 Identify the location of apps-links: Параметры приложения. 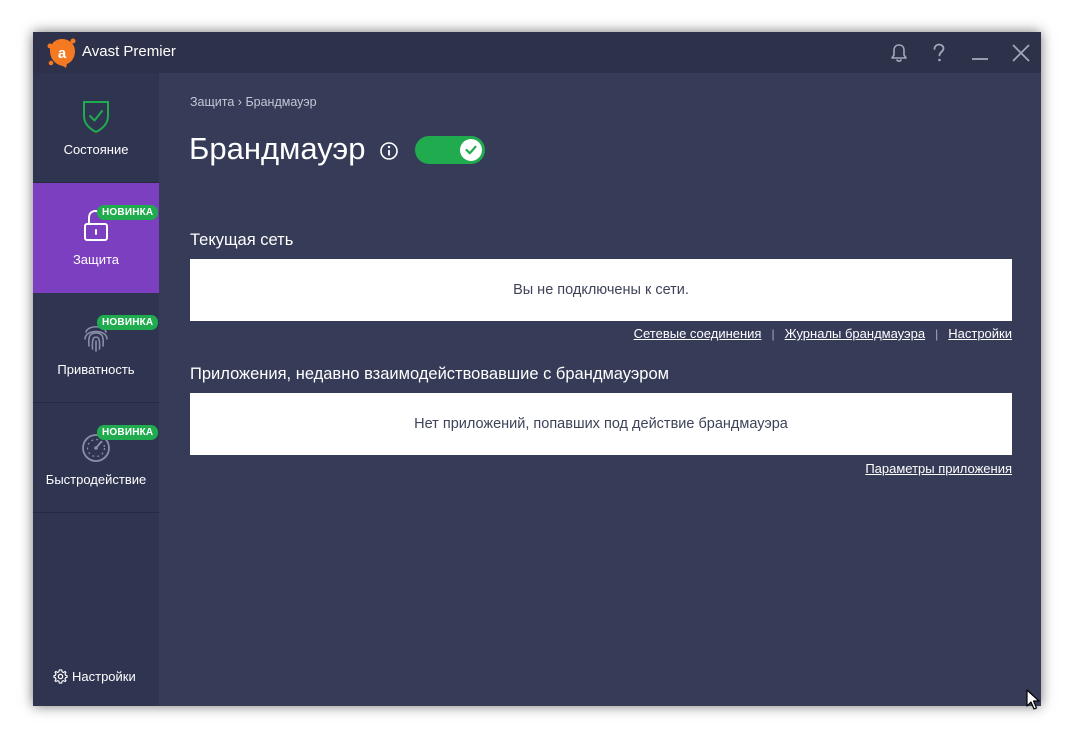
(938, 468).